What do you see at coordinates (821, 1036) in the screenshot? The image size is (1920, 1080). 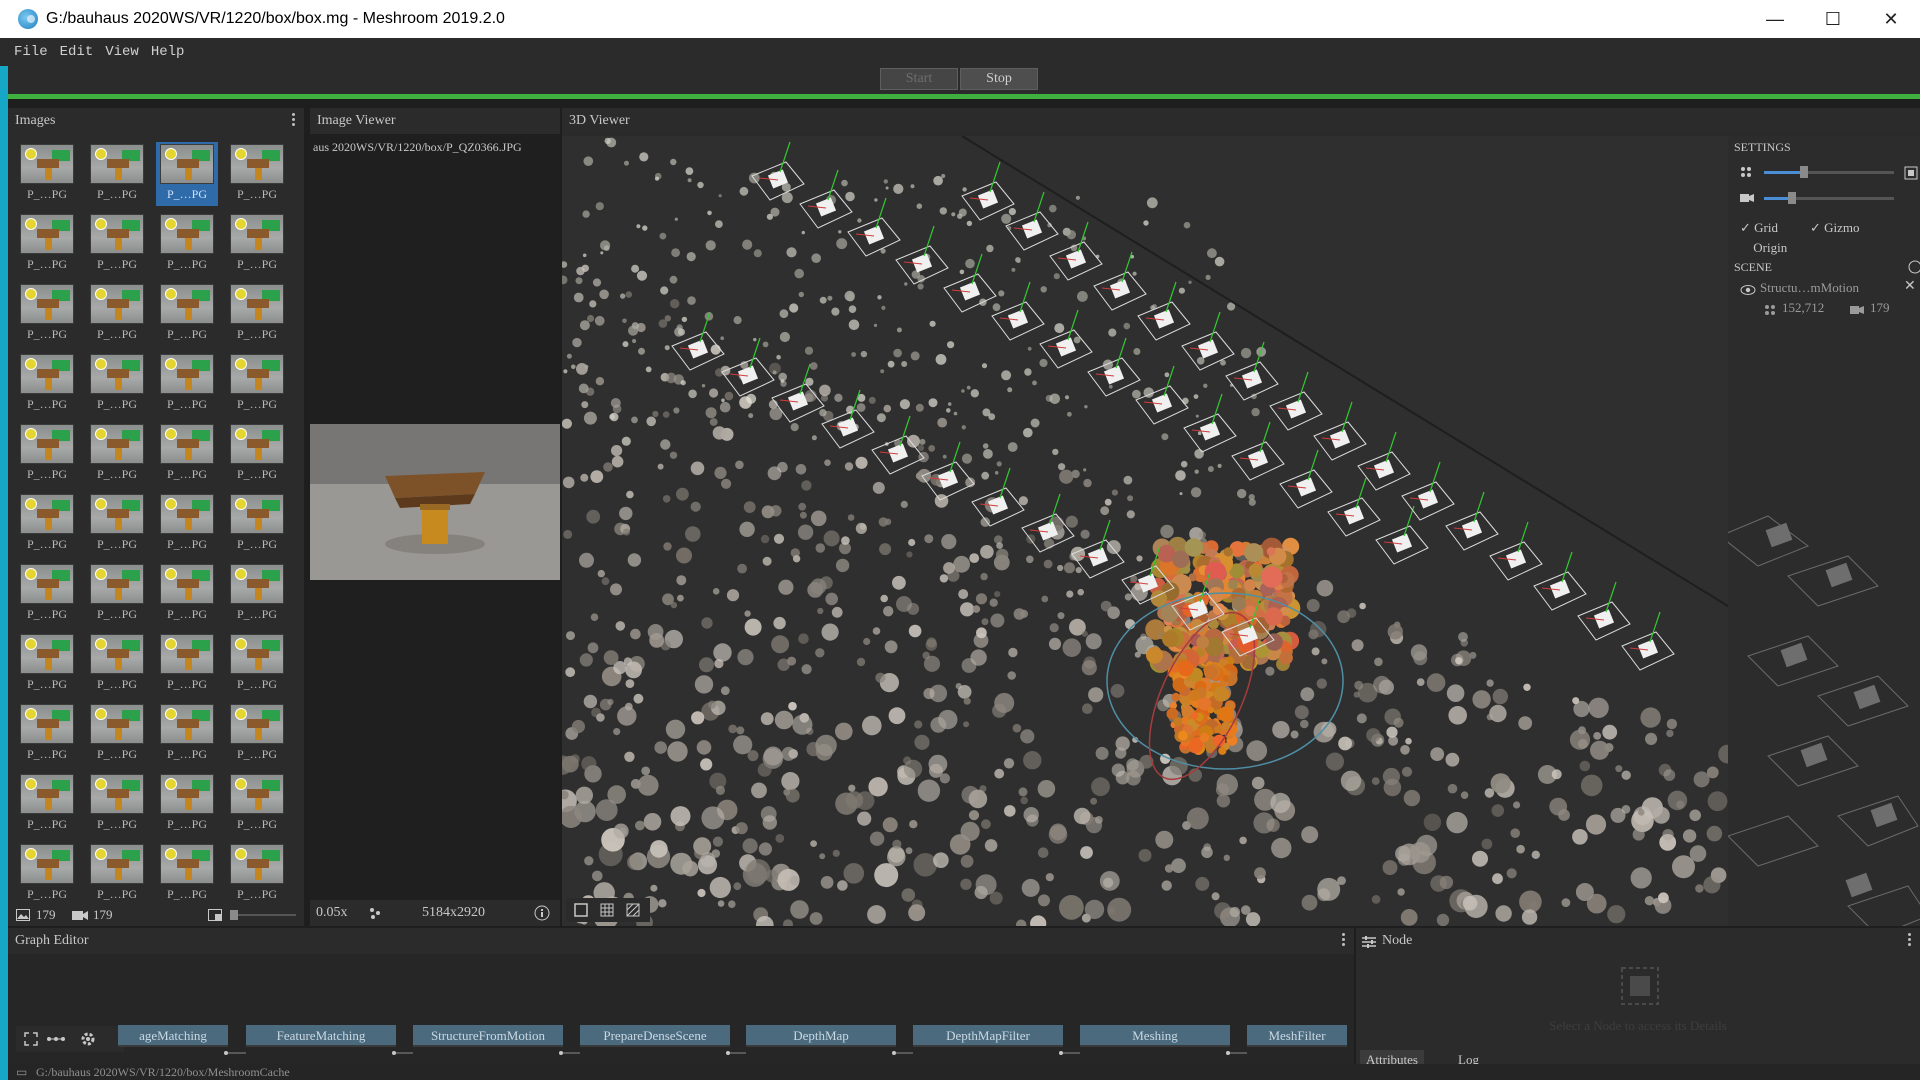 I see `node-depthmap: DepthMap` at bounding box center [821, 1036].